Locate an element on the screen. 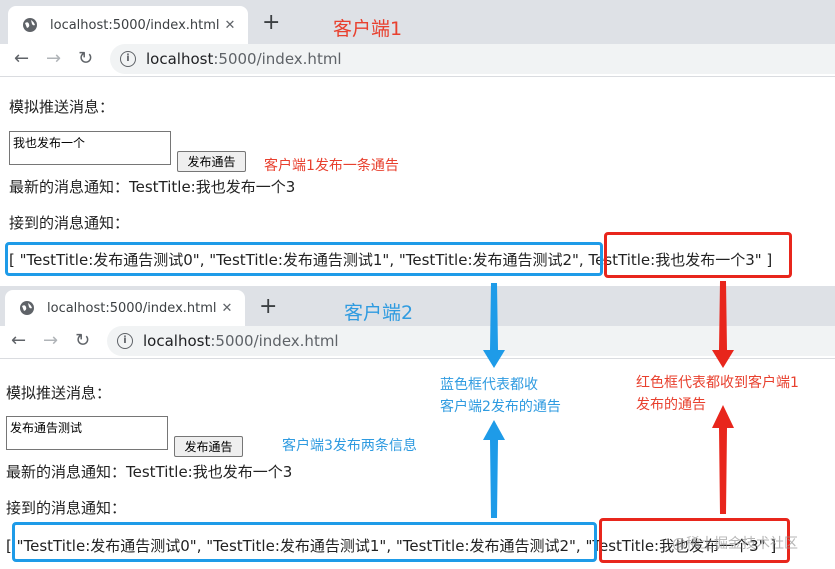 The image size is (835, 569). red-arrow-up is located at coordinates (723, 459).